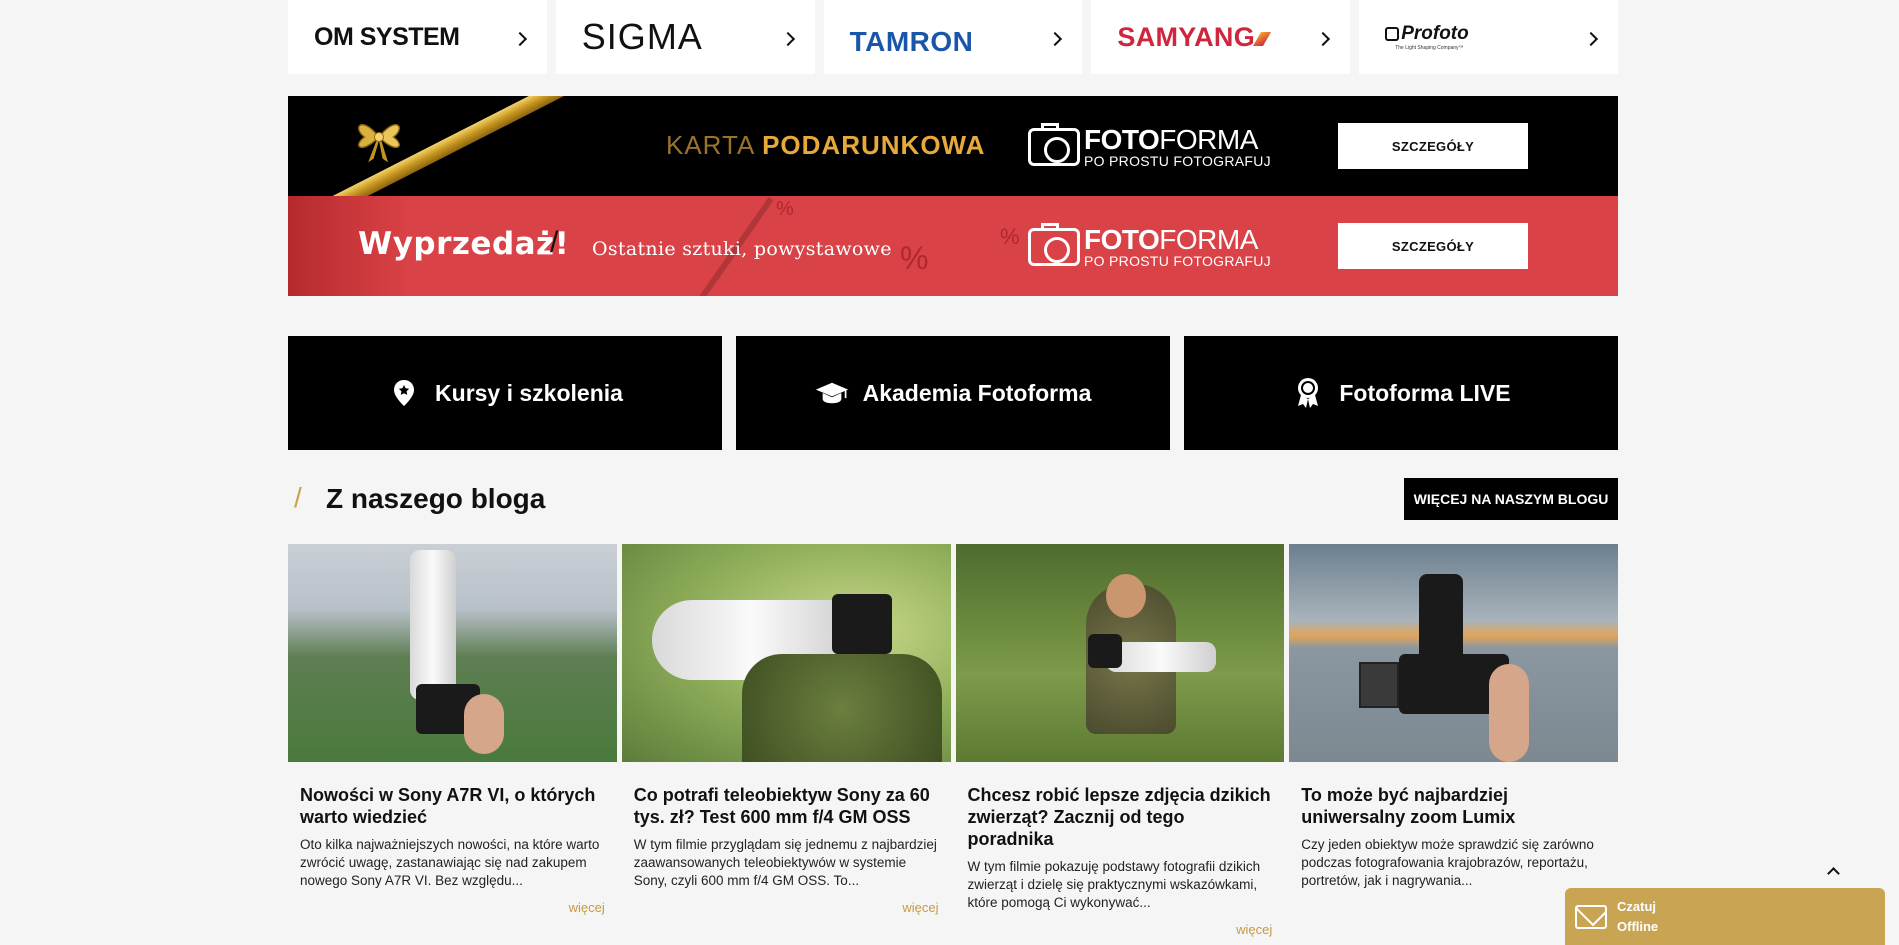  Describe the element at coordinates (911, 41) in the screenshot. I see `tamron-logo: TAMRON` at that location.